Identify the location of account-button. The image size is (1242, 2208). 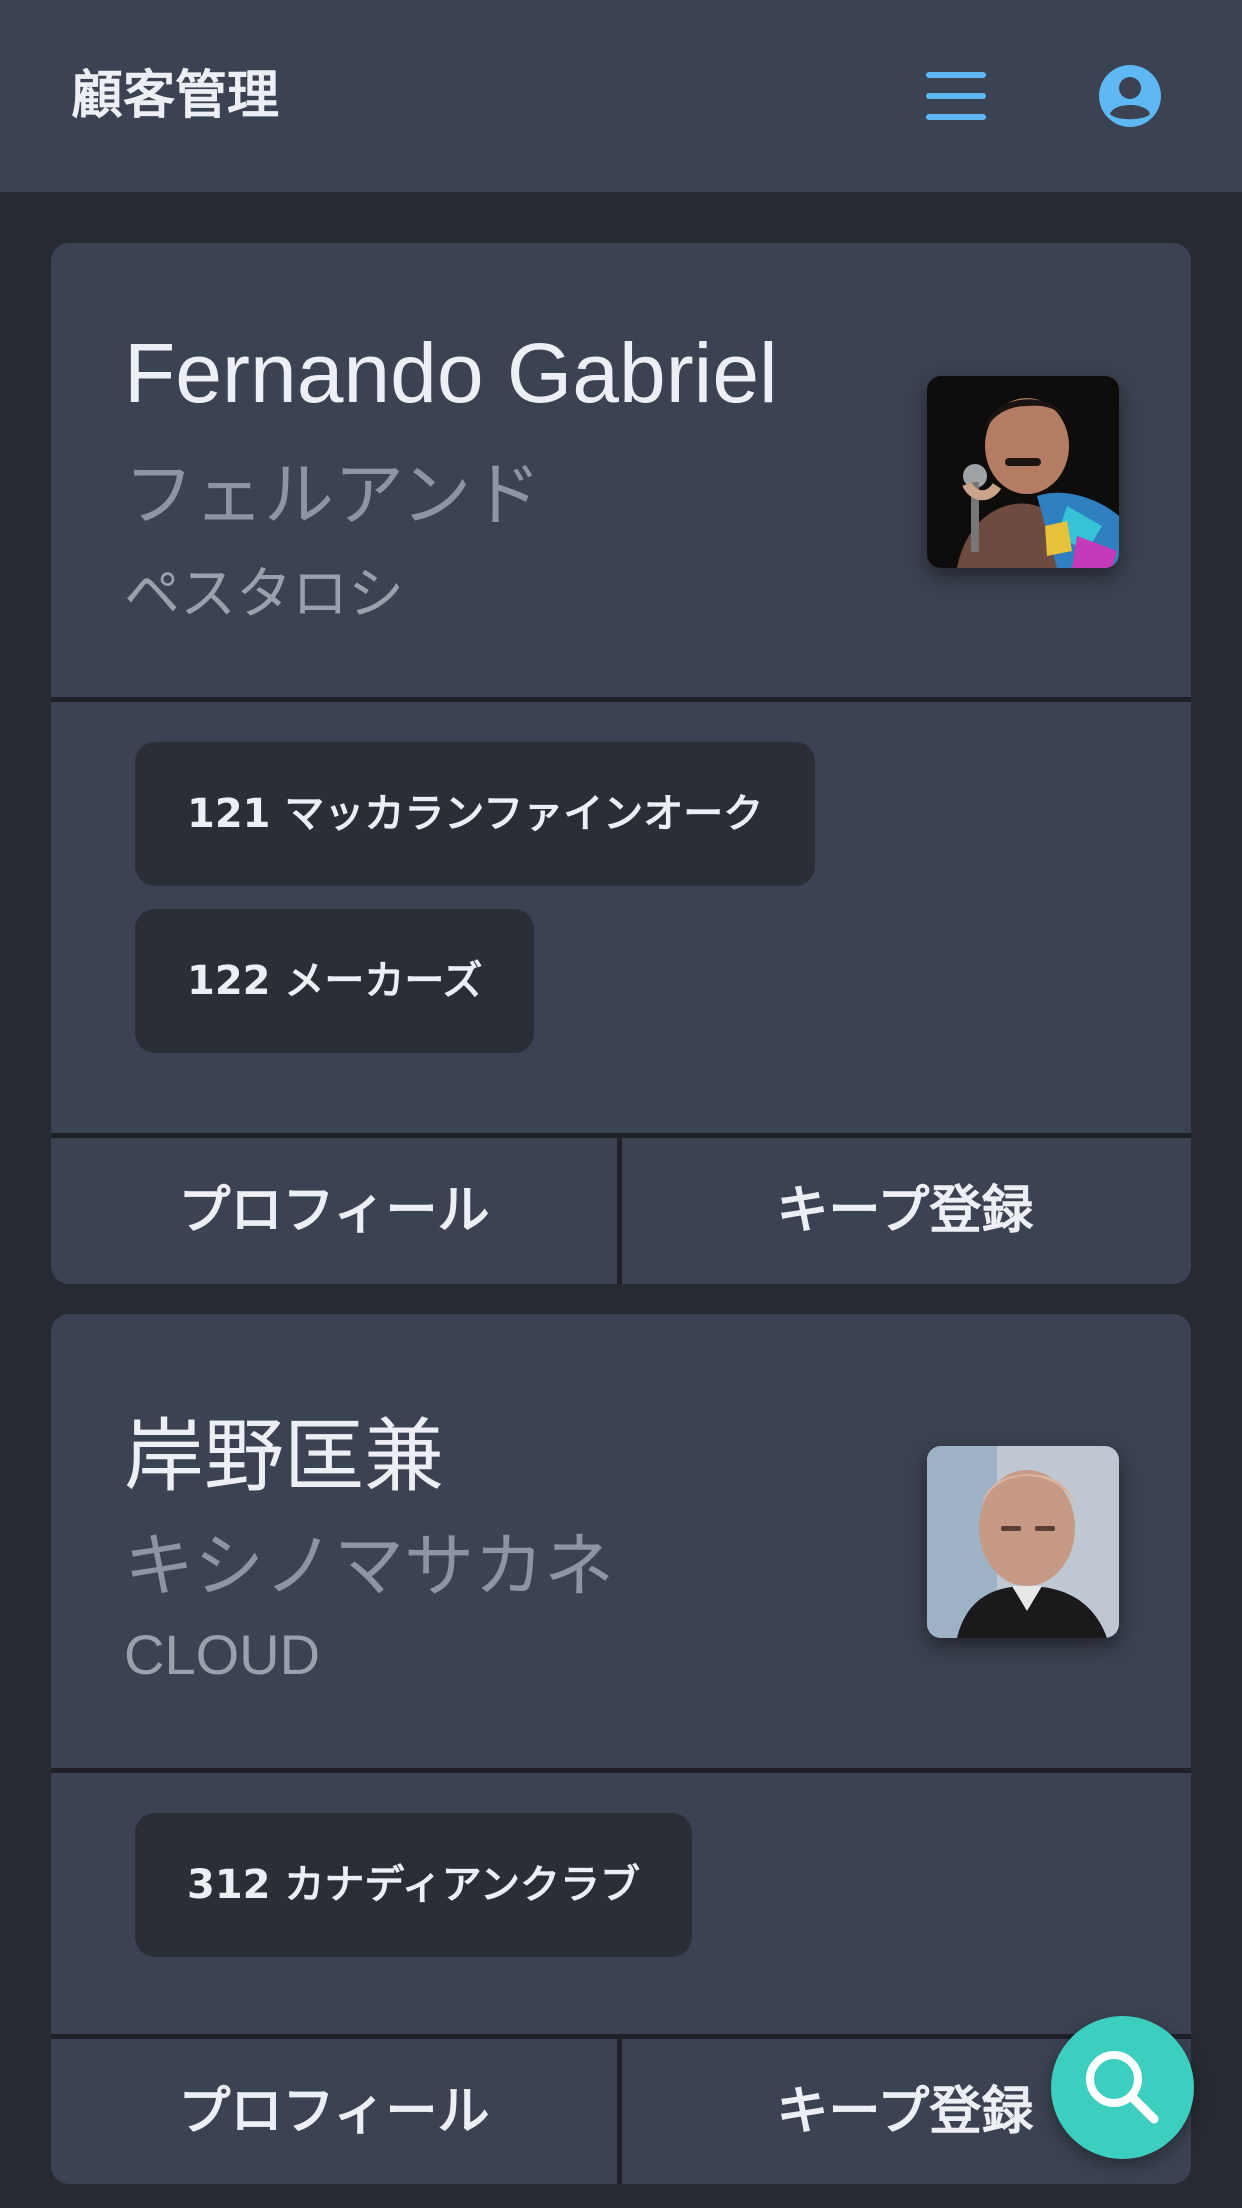
(1130, 96).